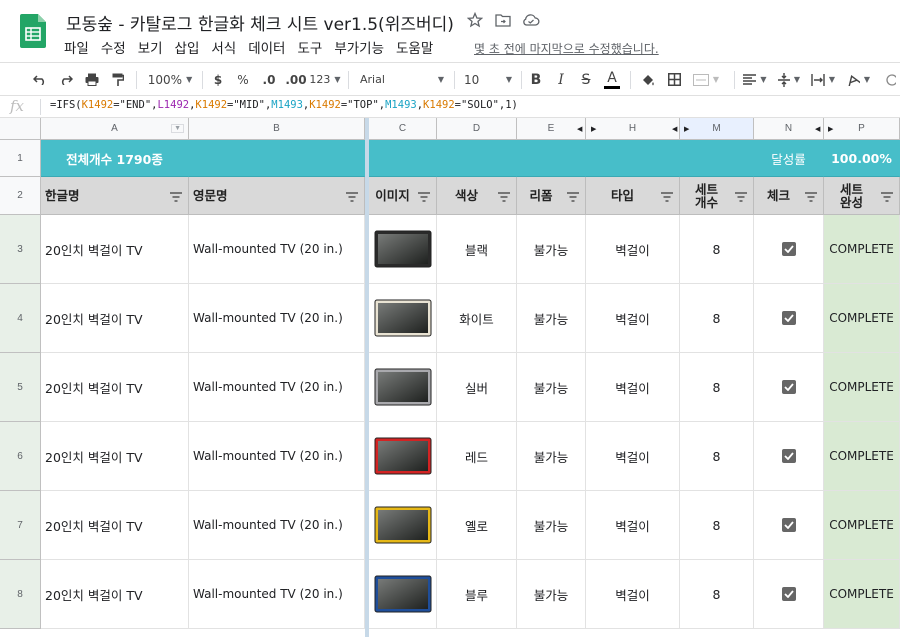  I want to click on menu-addons: 부가기능, so click(359, 47).